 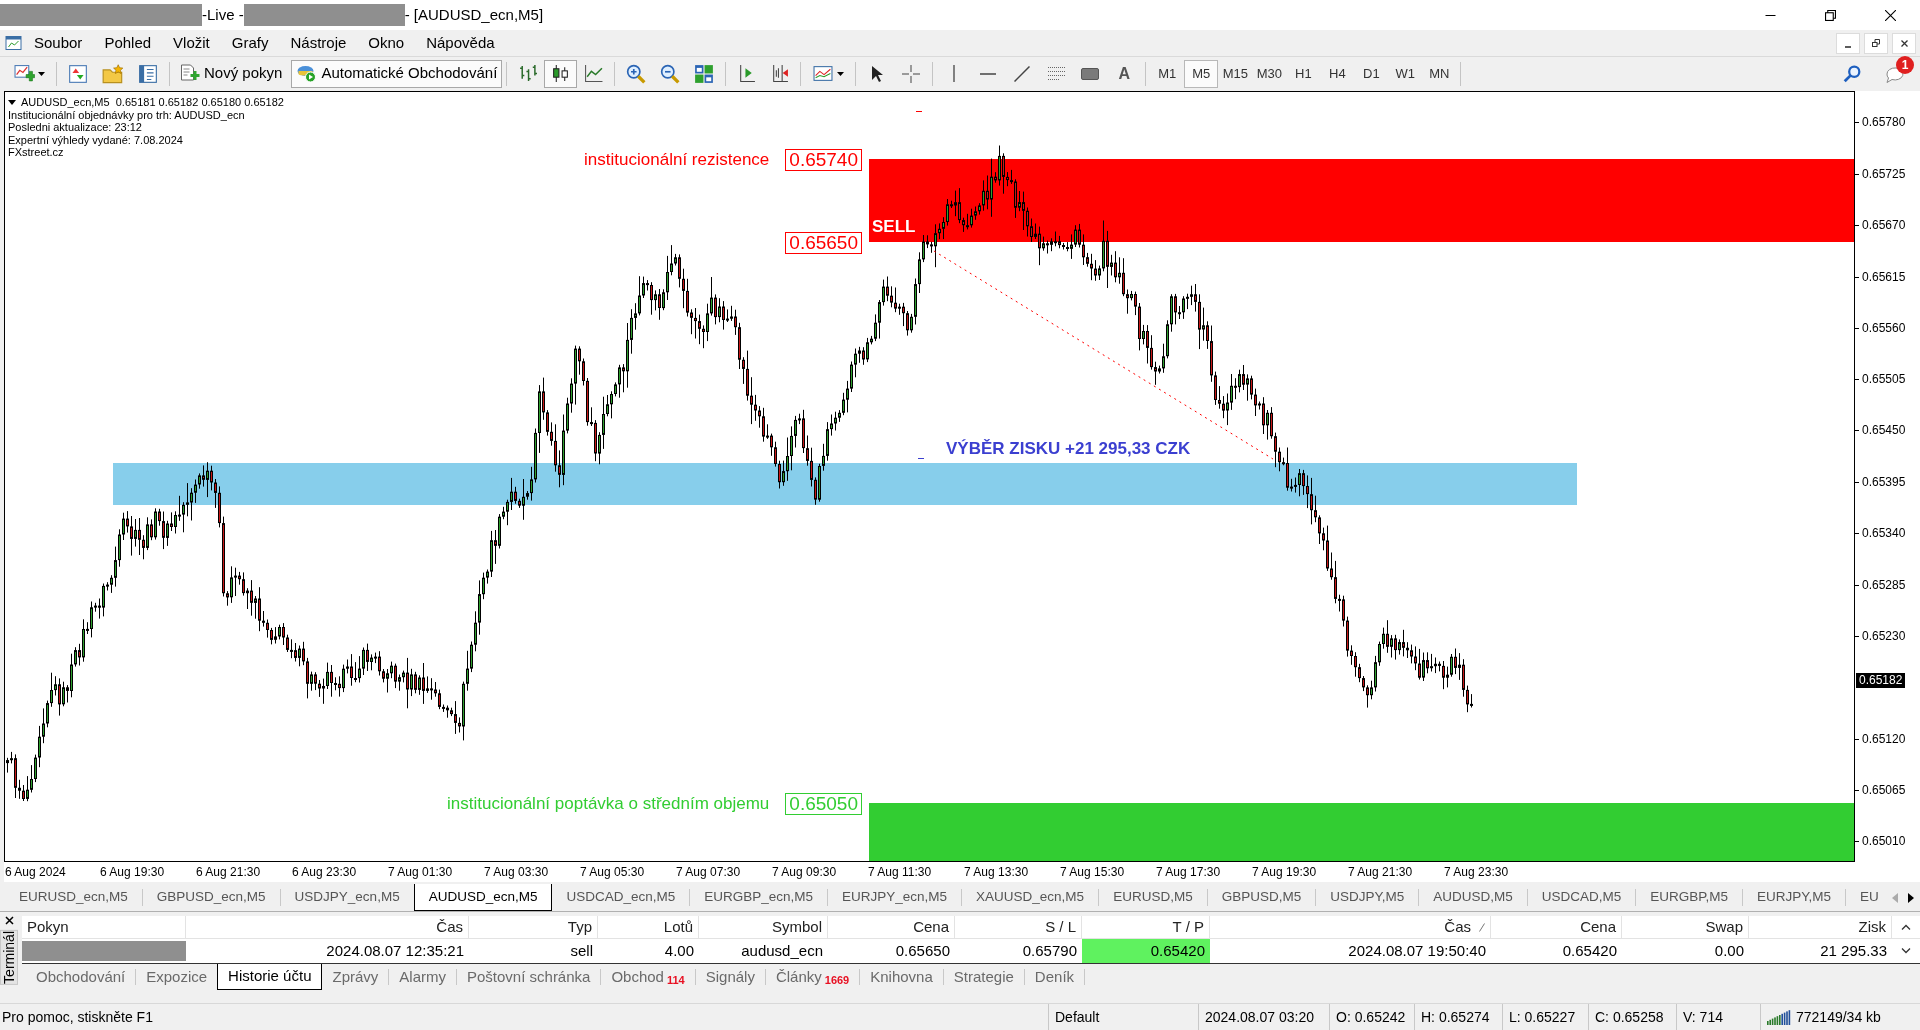 What do you see at coordinates (763, 927) in the screenshot?
I see `column-header: Symbol` at bounding box center [763, 927].